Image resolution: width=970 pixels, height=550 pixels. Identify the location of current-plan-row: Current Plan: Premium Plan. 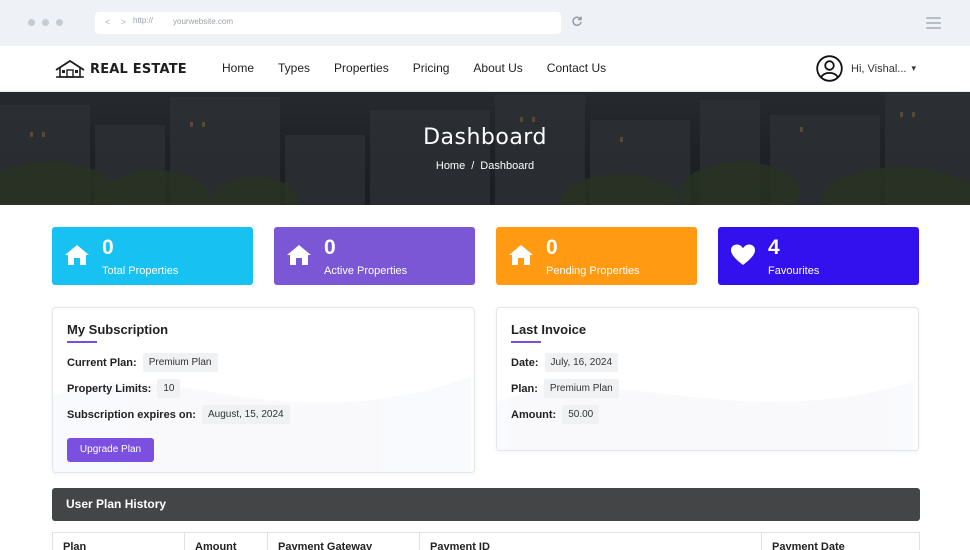
(142, 362).